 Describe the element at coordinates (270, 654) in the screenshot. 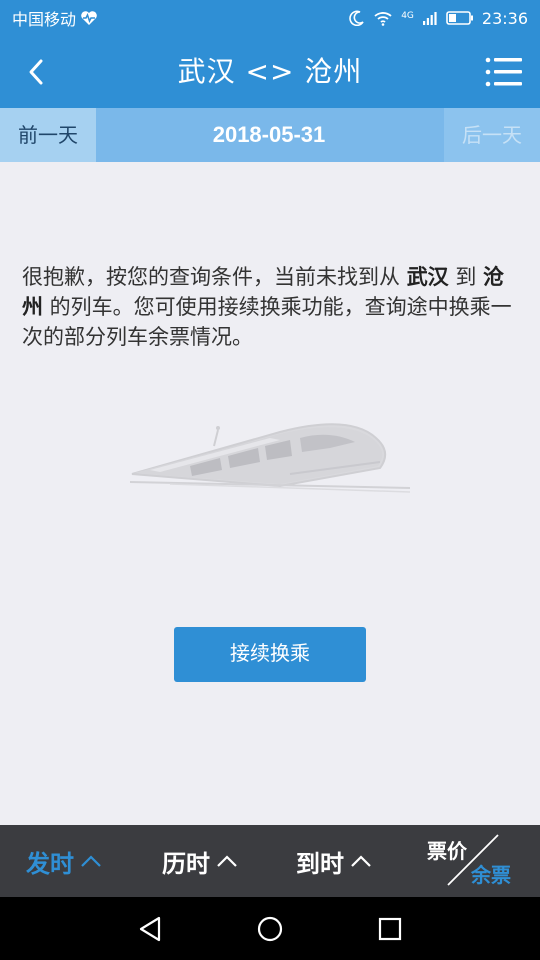

I see `transfer-button: 接续换乘` at that location.